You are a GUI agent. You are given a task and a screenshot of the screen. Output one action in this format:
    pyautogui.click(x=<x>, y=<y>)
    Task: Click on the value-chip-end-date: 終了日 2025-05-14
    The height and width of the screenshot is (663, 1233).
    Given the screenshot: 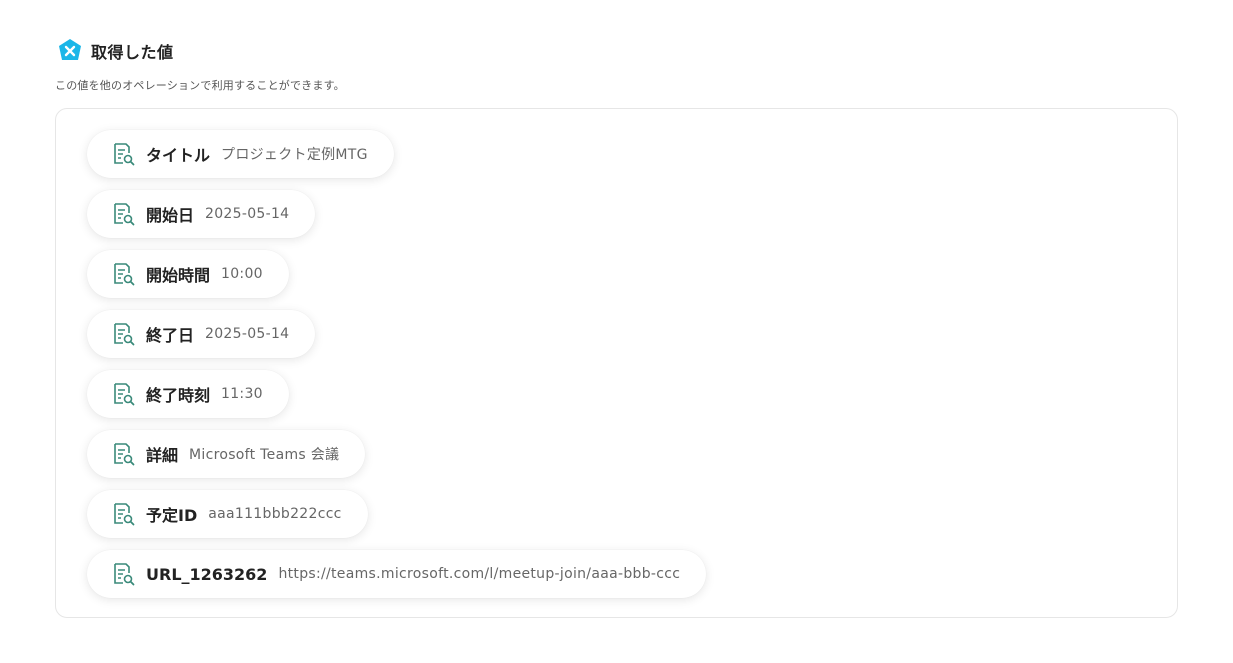 What is the action you would take?
    pyautogui.click(x=201, y=334)
    